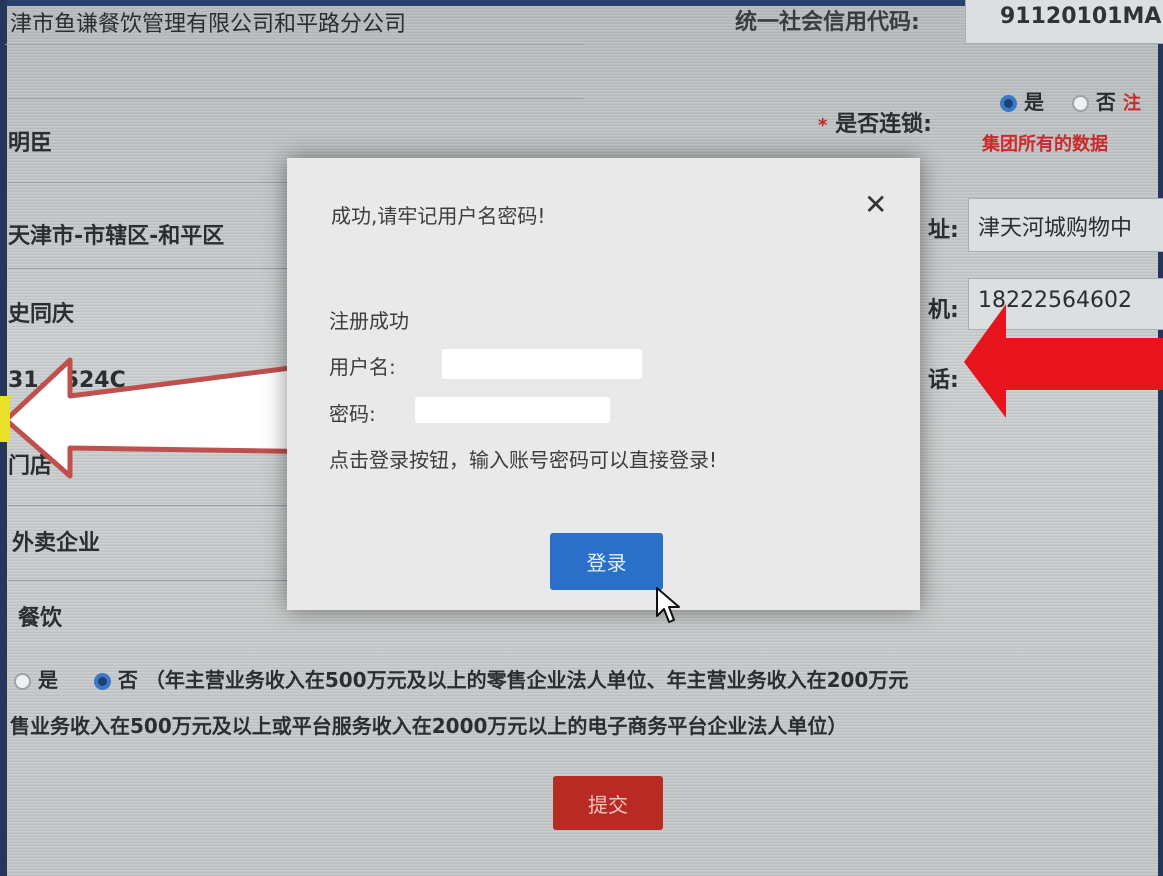 The width and height of the screenshot is (1163, 876). I want to click on chain-label-text: 是否连锁:, so click(883, 124).